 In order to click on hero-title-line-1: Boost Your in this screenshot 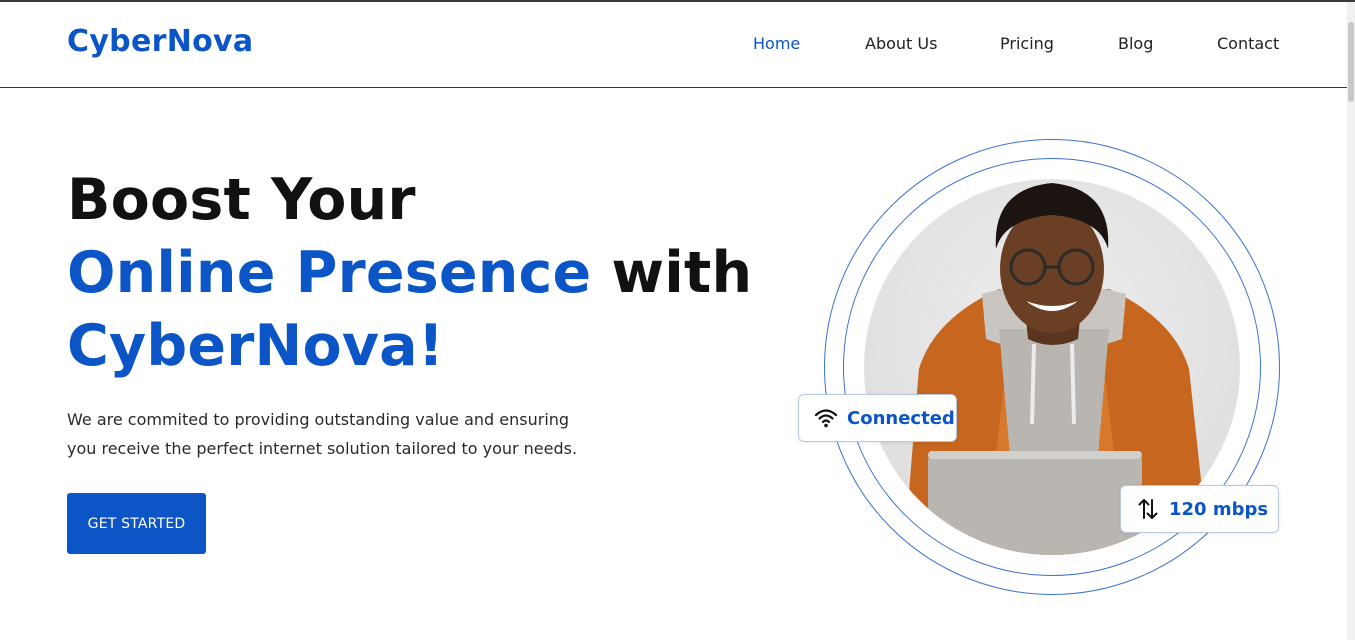, I will do `click(241, 200)`.